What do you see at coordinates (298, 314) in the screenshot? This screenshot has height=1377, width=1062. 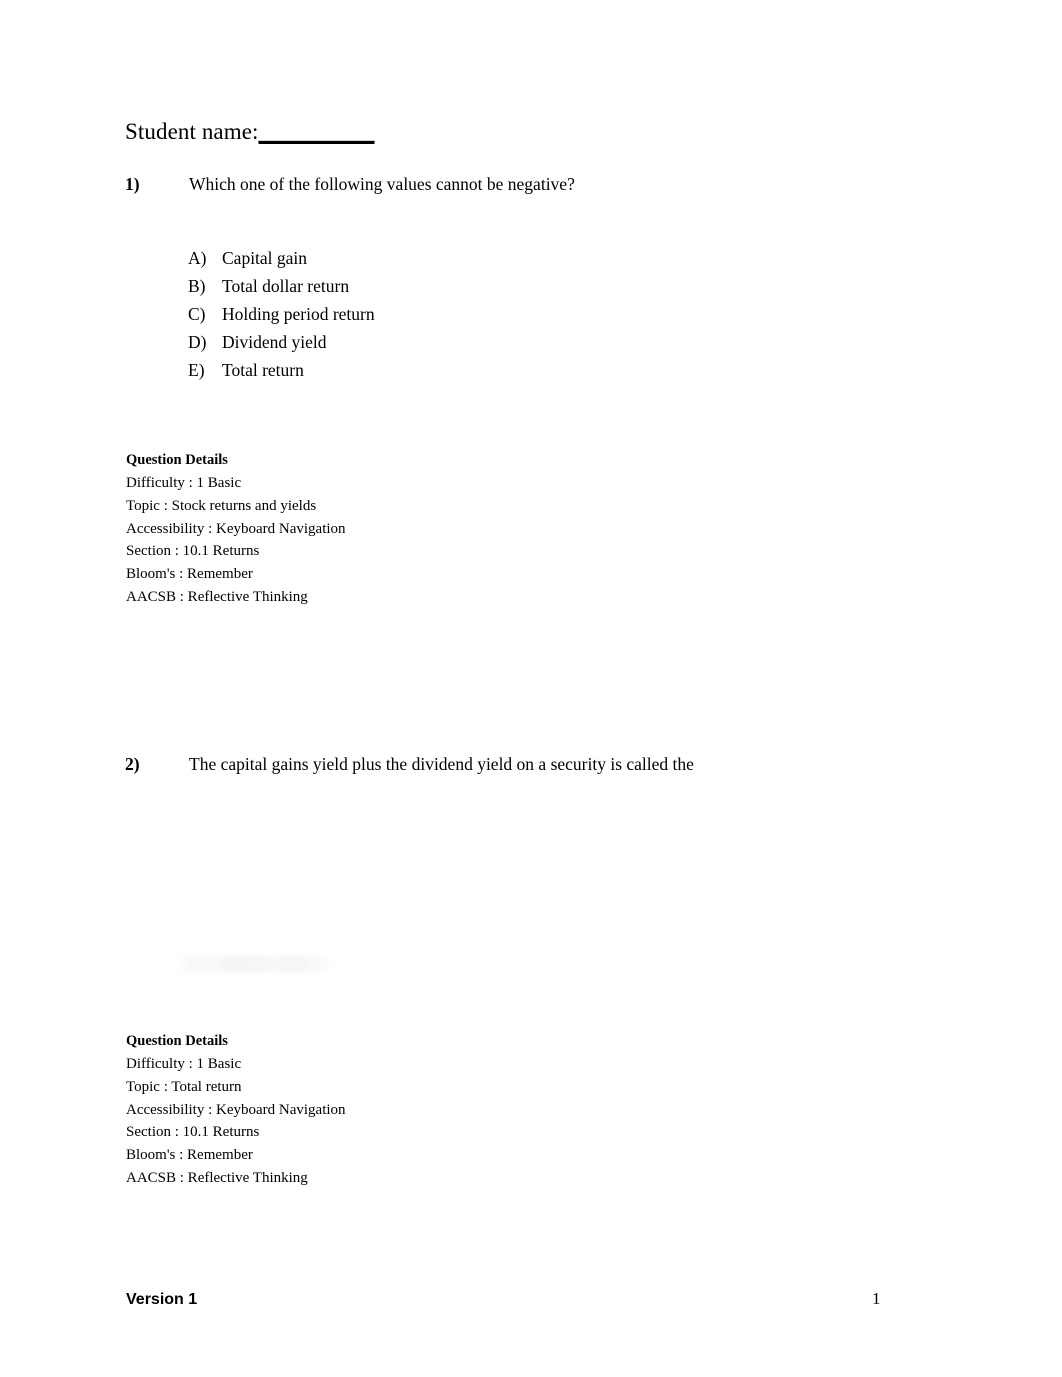 I see `option-c-text: Holding period return` at bounding box center [298, 314].